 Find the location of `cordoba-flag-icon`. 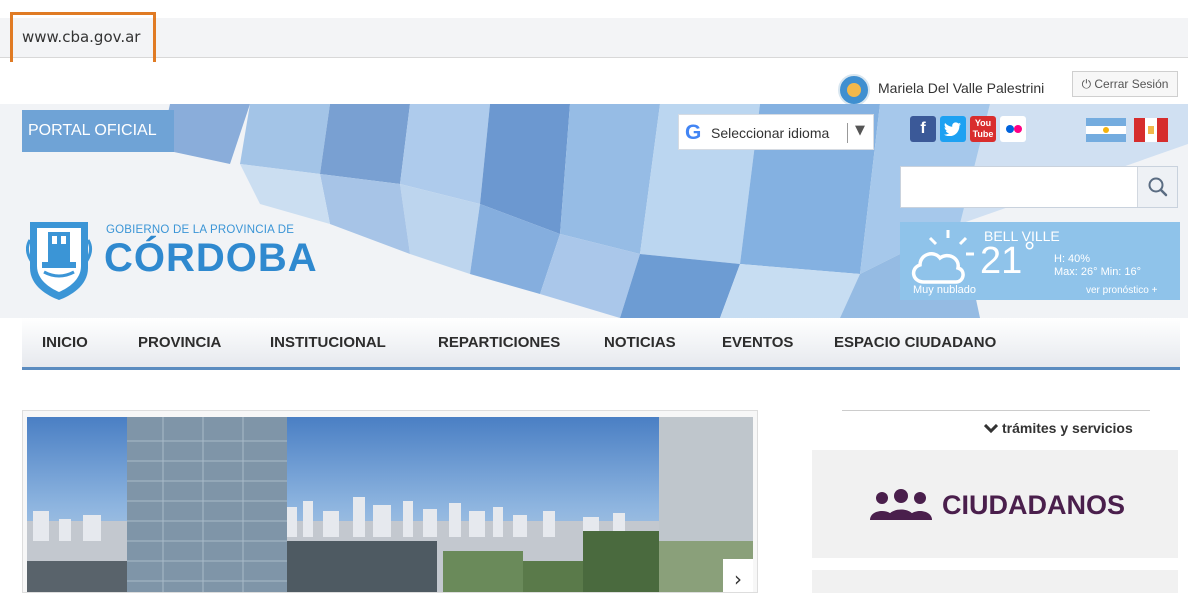

cordoba-flag-icon is located at coordinates (1151, 130).